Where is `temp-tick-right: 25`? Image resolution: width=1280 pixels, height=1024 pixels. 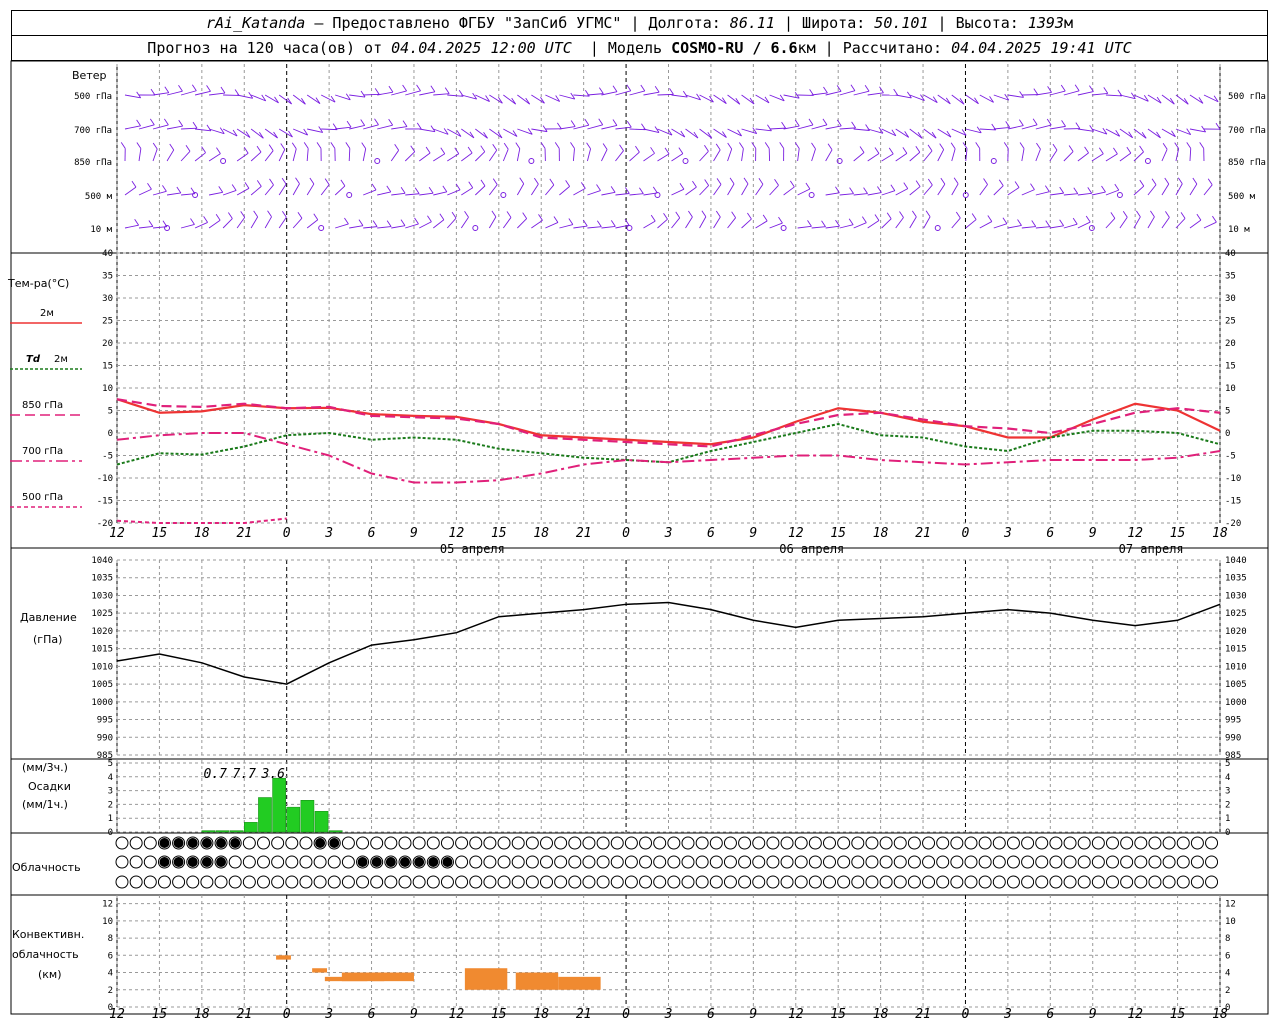 temp-tick-right: 25 is located at coordinates (1230, 322).